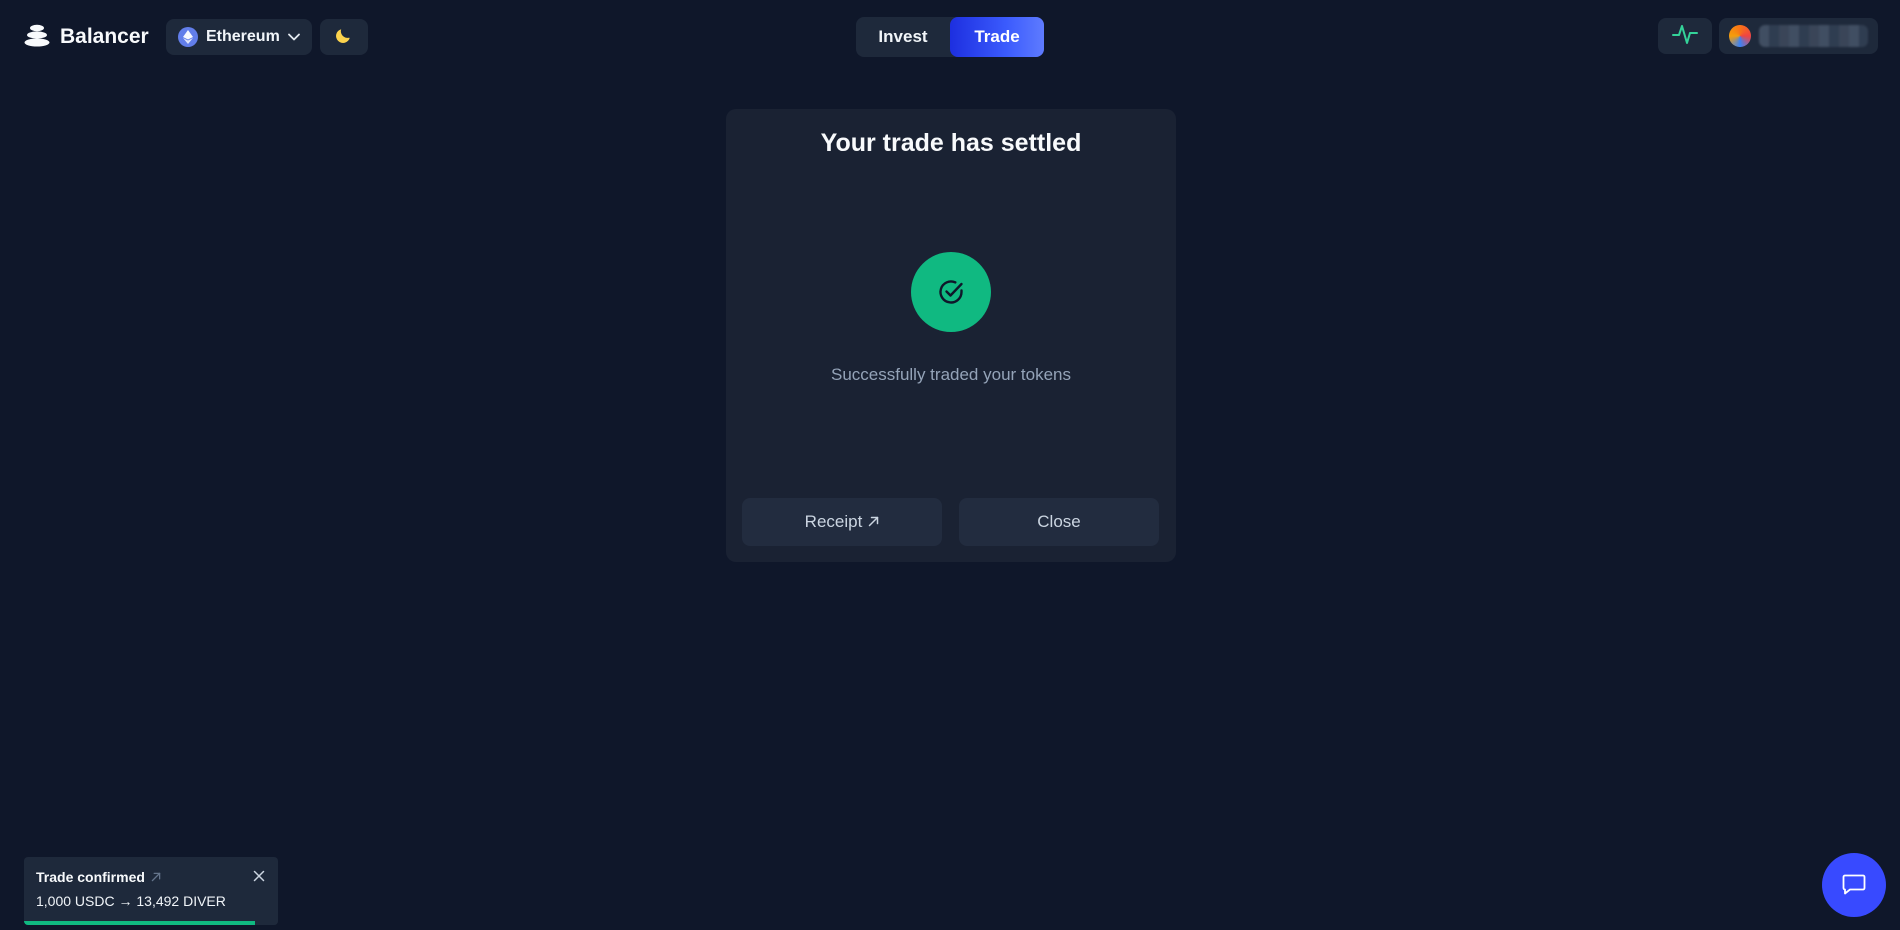 The image size is (1900, 930). I want to click on chevron-down-icon, so click(293, 37).